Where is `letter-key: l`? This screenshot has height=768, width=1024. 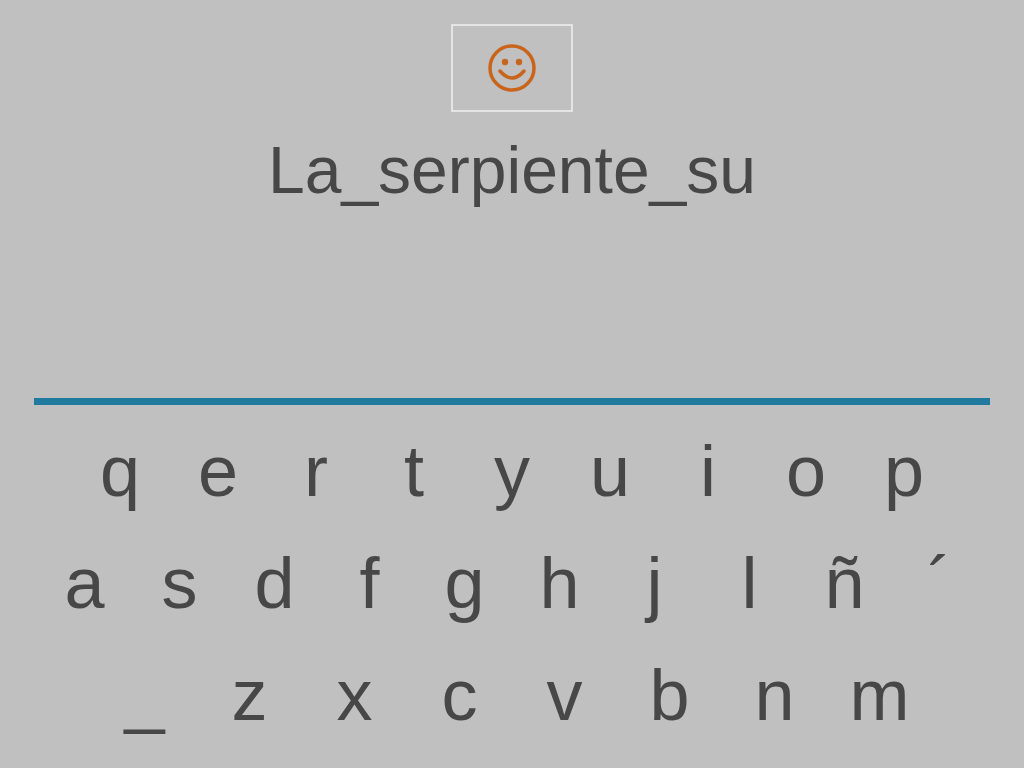
letter-key: l is located at coordinates (749, 583).